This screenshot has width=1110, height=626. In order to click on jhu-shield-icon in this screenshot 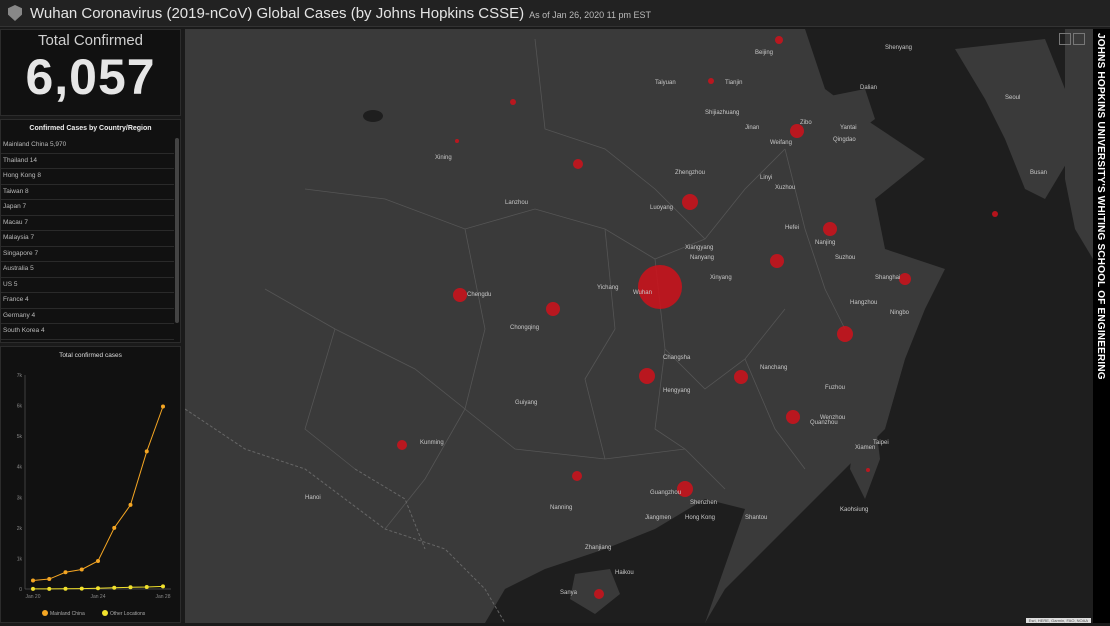, I will do `click(15, 13)`.